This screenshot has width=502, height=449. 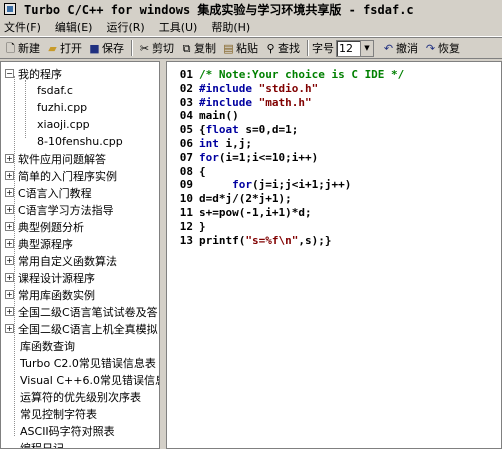 I want to click on tree-root: − 我的程序, so click(x=33, y=73).